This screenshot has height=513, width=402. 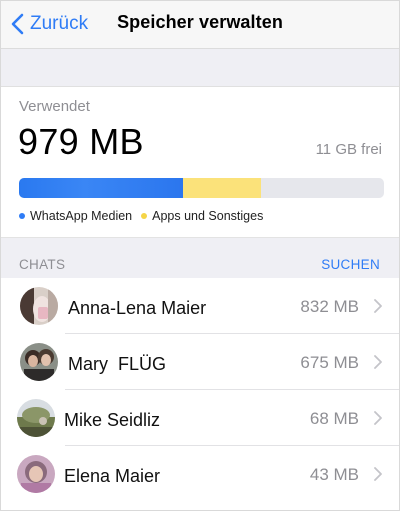 I want to click on used-value: 979 MB, so click(x=81, y=141).